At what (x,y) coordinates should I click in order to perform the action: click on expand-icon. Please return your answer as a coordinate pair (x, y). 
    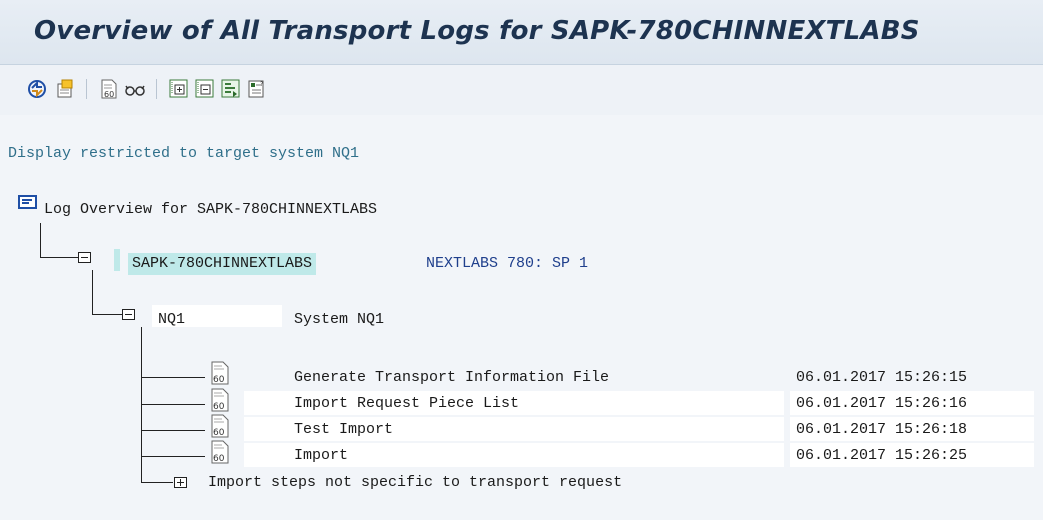
    Looking at the image, I should click on (179, 89).